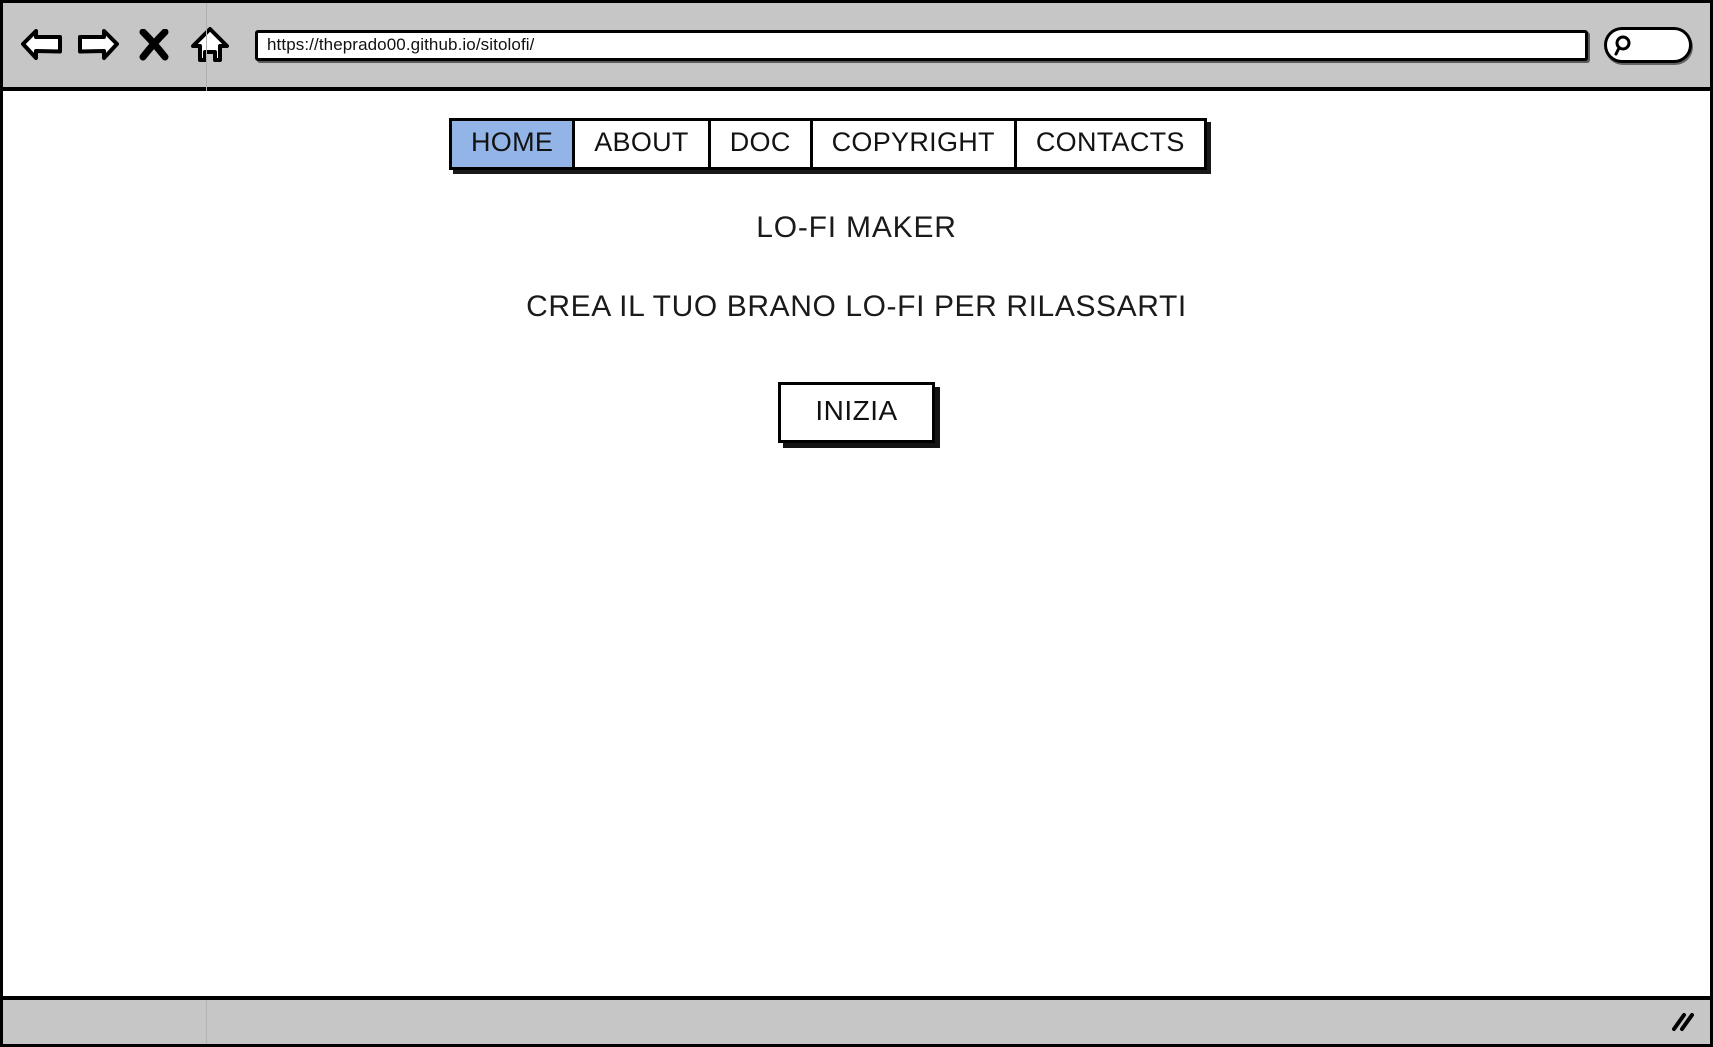 Image resolution: width=1713 pixels, height=1047 pixels. What do you see at coordinates (856, 1022) in the screenshot?
I see `browser-statusbar` at bounding box center [856, 1022].